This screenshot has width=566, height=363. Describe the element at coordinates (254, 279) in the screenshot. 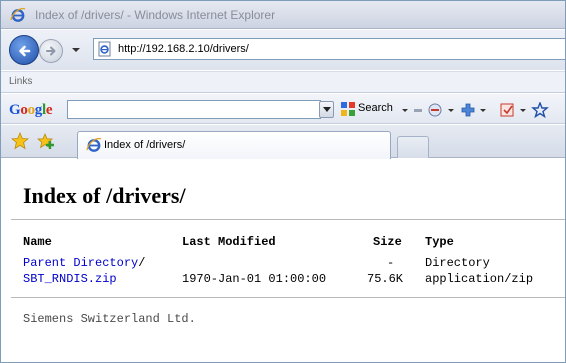

I see `row-last-modified: 1970-Jan-01 01:00:00` at that location.